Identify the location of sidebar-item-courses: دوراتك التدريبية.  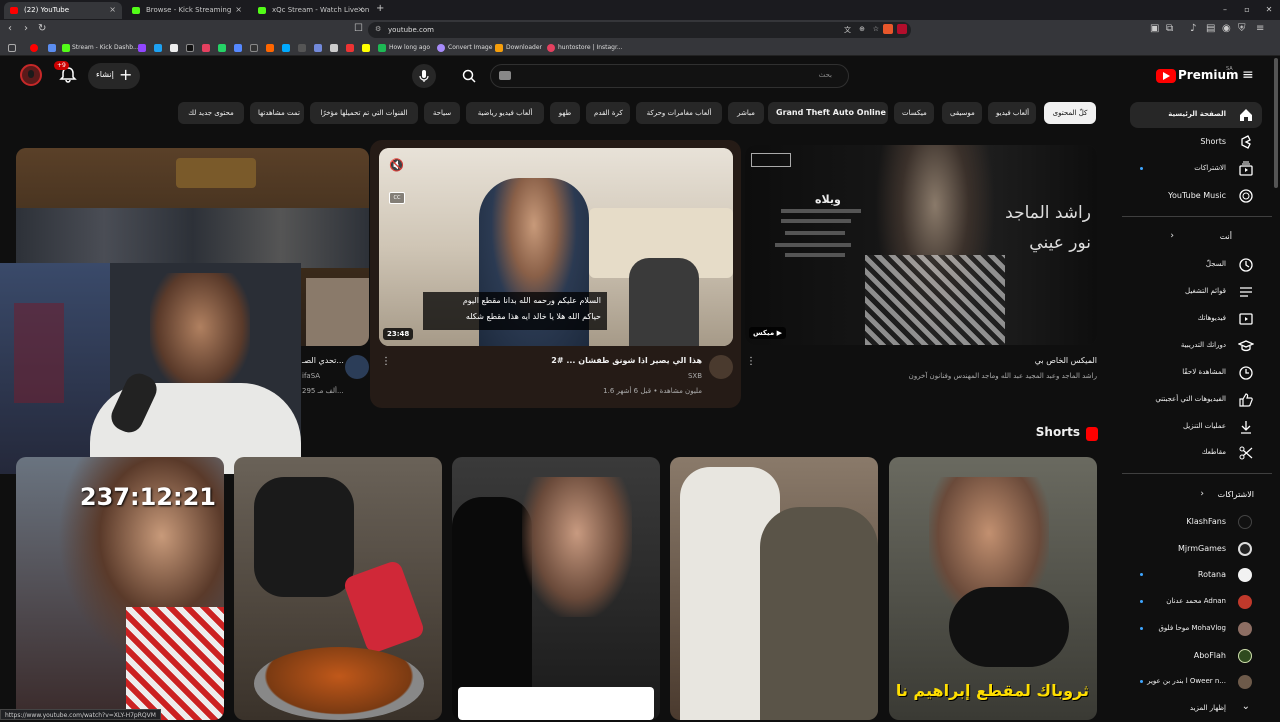
(1196, 346).